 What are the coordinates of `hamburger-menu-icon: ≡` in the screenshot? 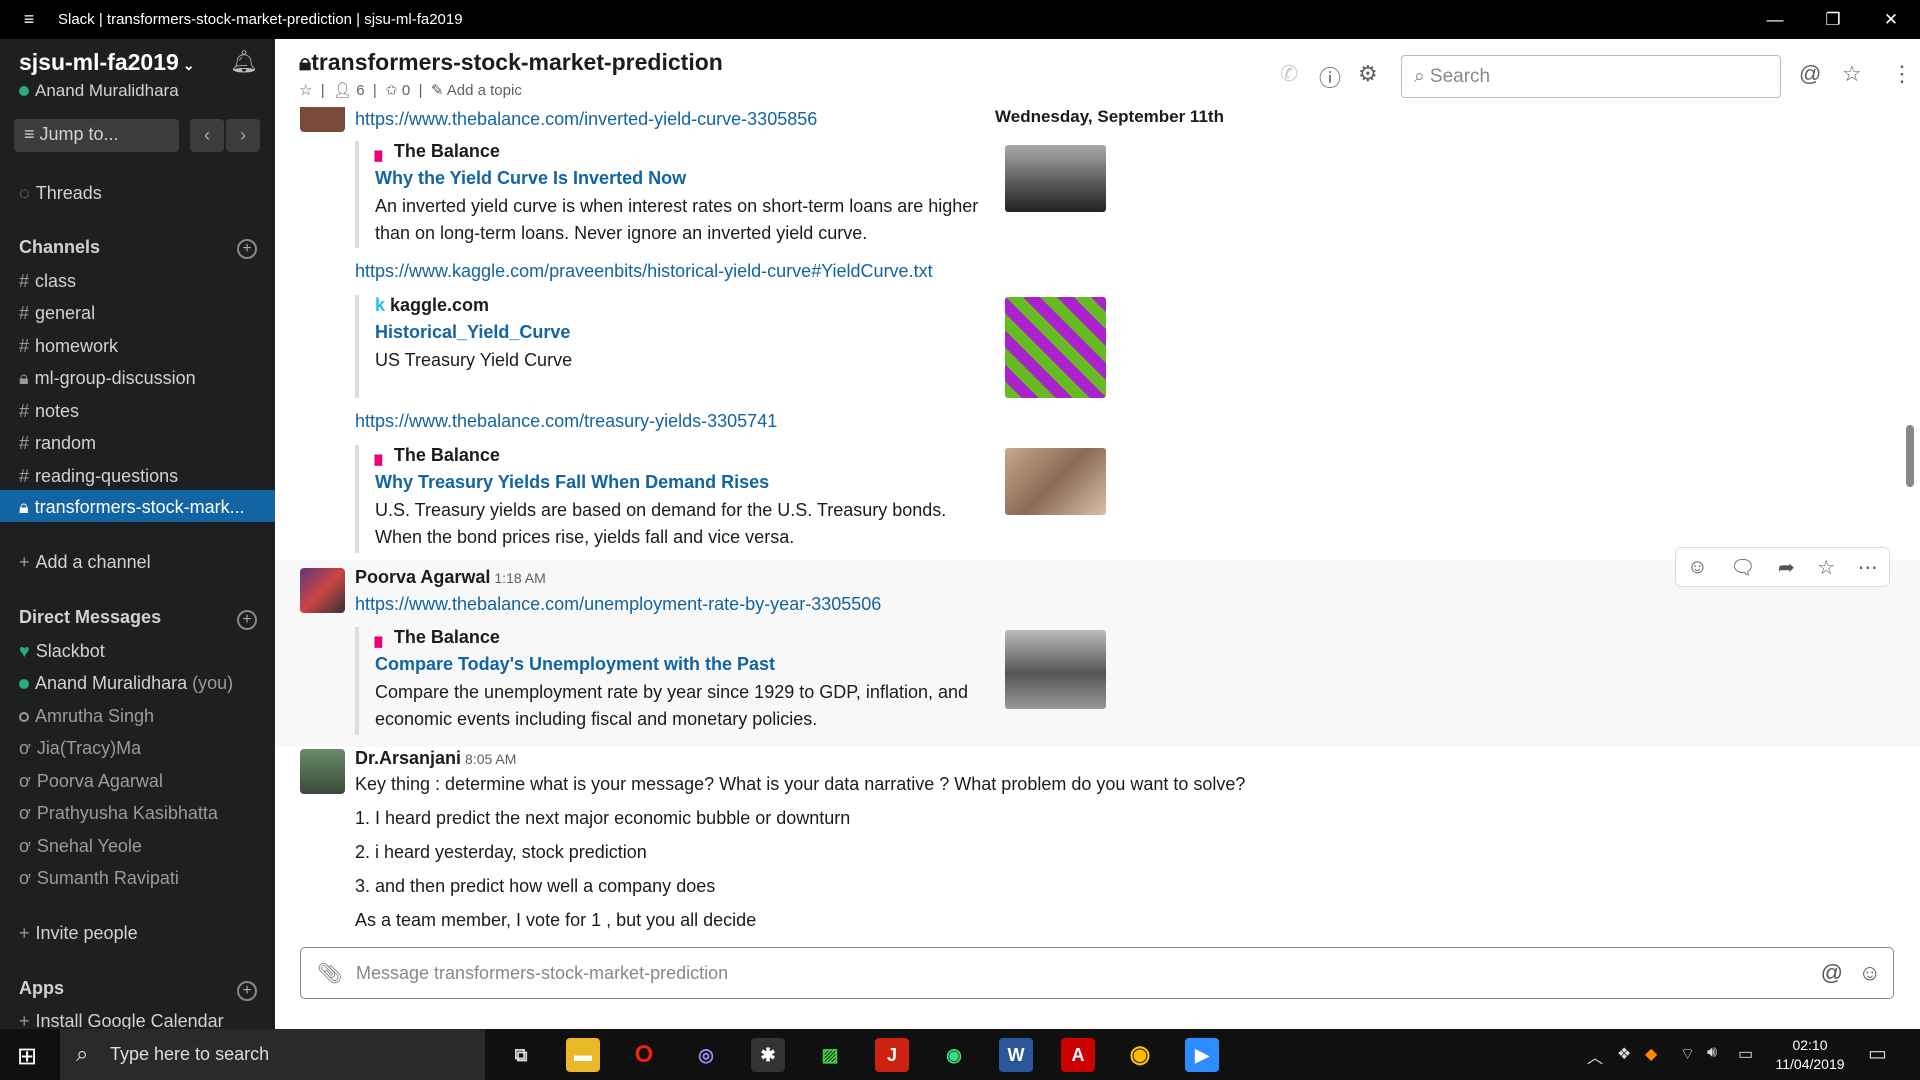 It's located at (29, 19).